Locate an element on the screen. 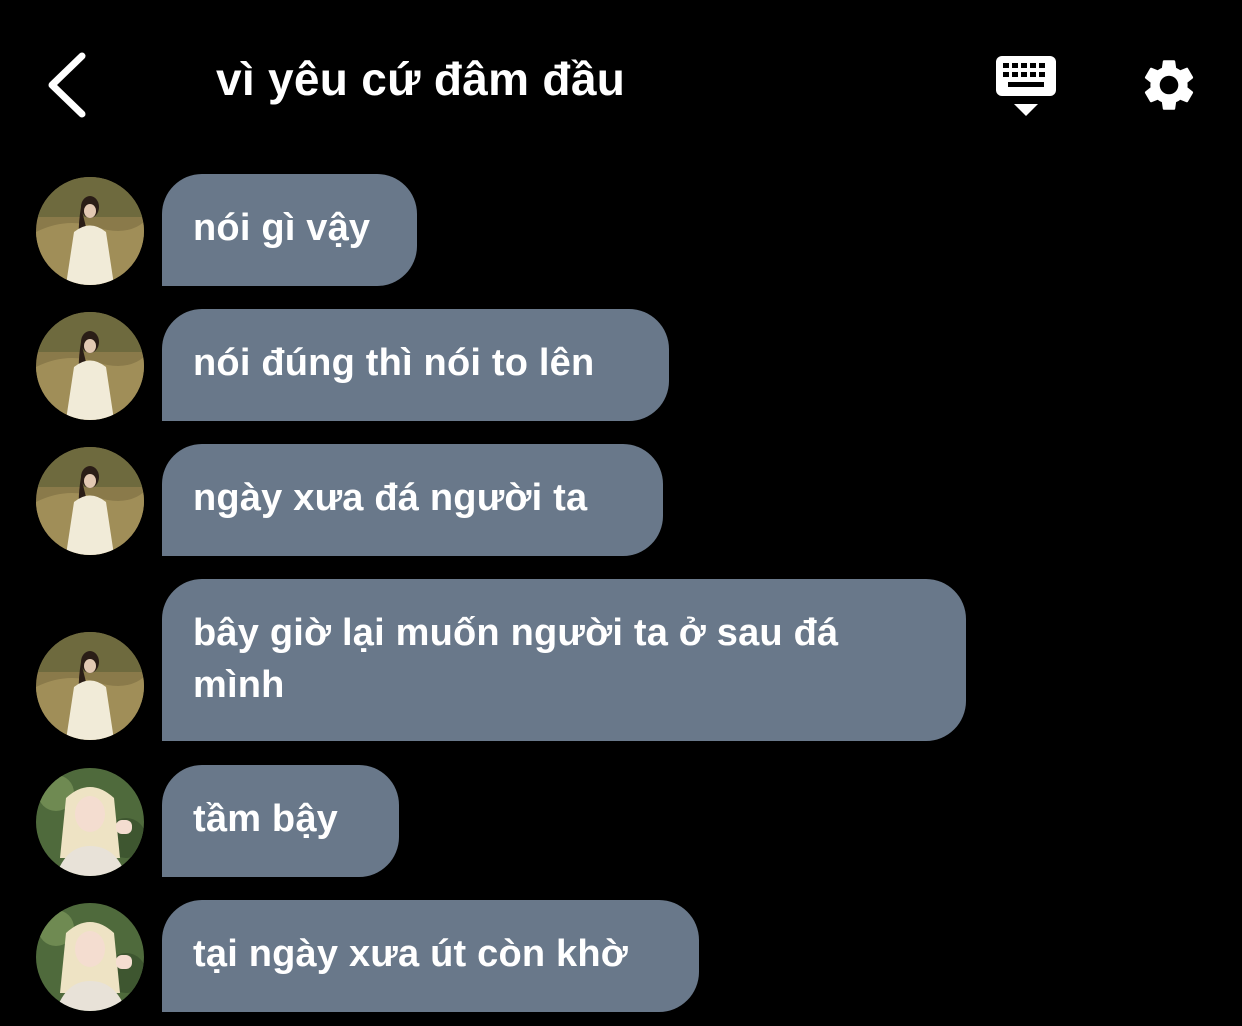 This screenshot has height=1026, width=1242. gear-icon is located at coordinates (1169, 85).